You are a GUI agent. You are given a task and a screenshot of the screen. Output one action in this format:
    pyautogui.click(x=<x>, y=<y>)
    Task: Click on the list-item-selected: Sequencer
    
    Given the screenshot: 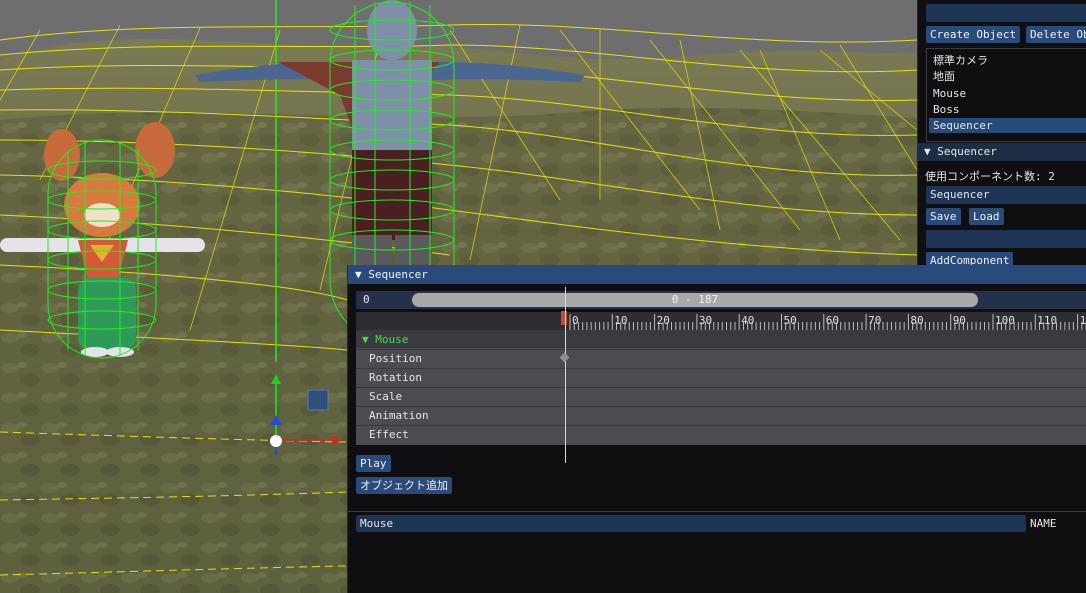 What is the action you would take?
    pyautogui.click(x=1007, y=125)
    